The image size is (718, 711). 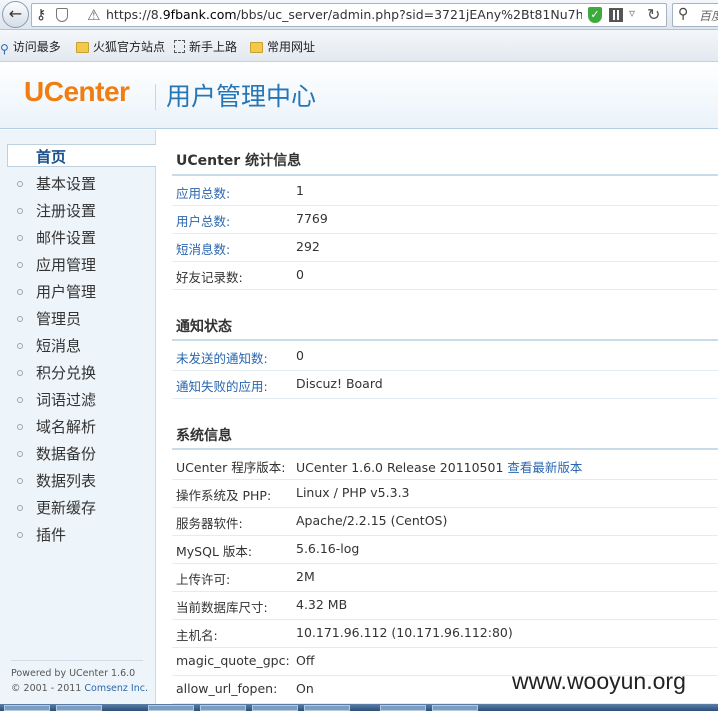 I want to click on shield-icon, so click(x=62, y=15).